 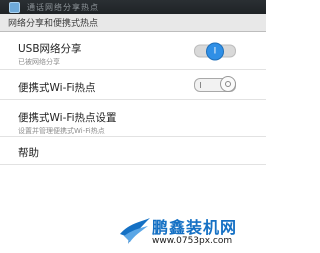 I want to click on toggle-knob, so click(x=228, y=83).